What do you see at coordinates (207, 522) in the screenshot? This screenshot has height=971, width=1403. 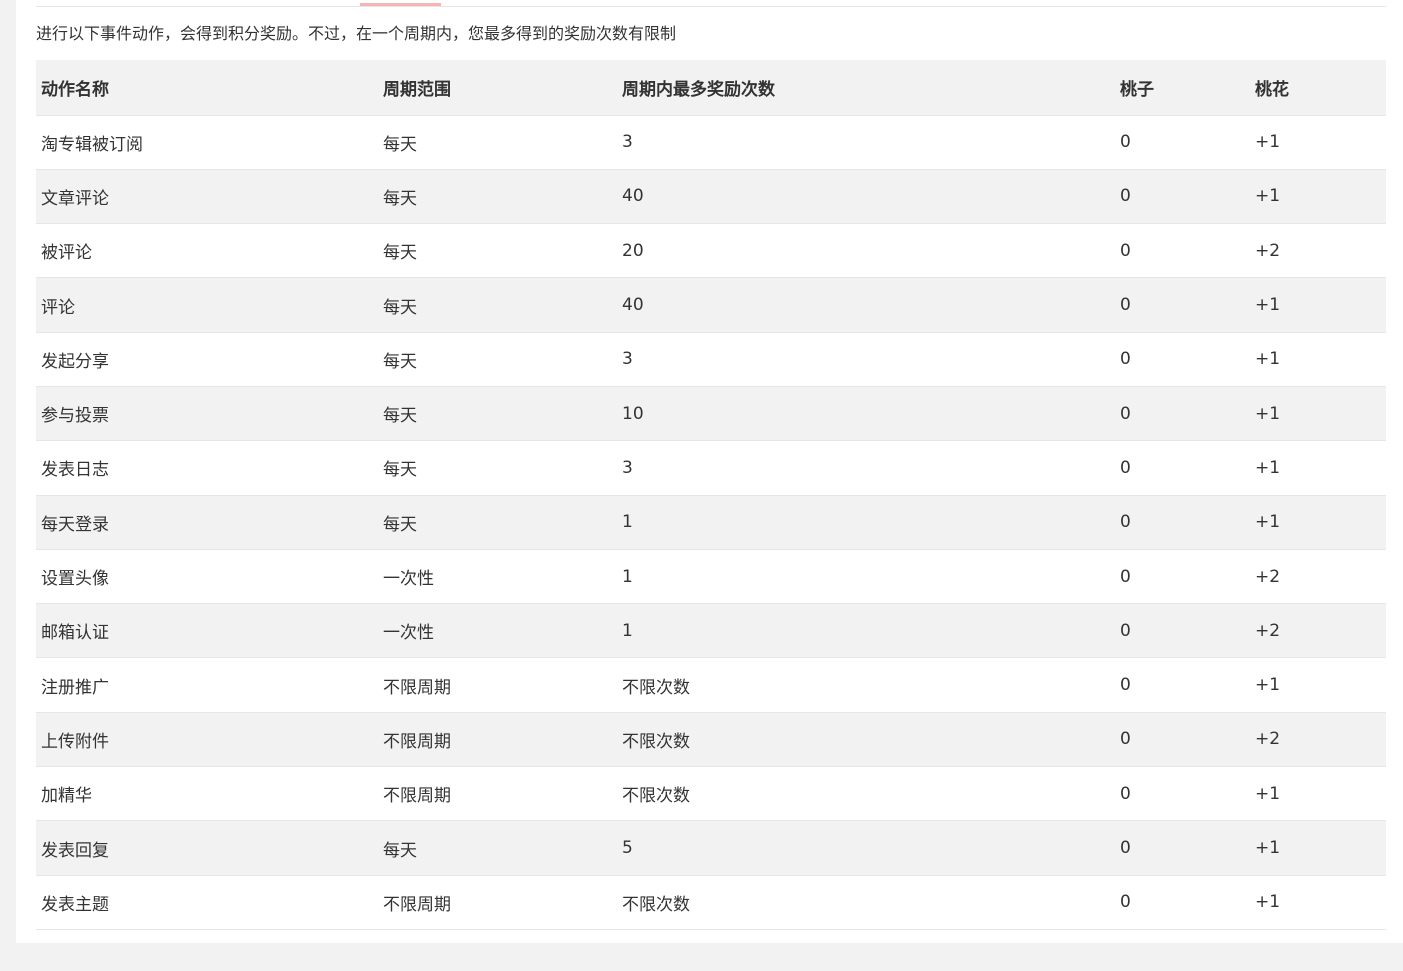 I see `cell-action-name: 每天登录` at bounding box center [207, 522].